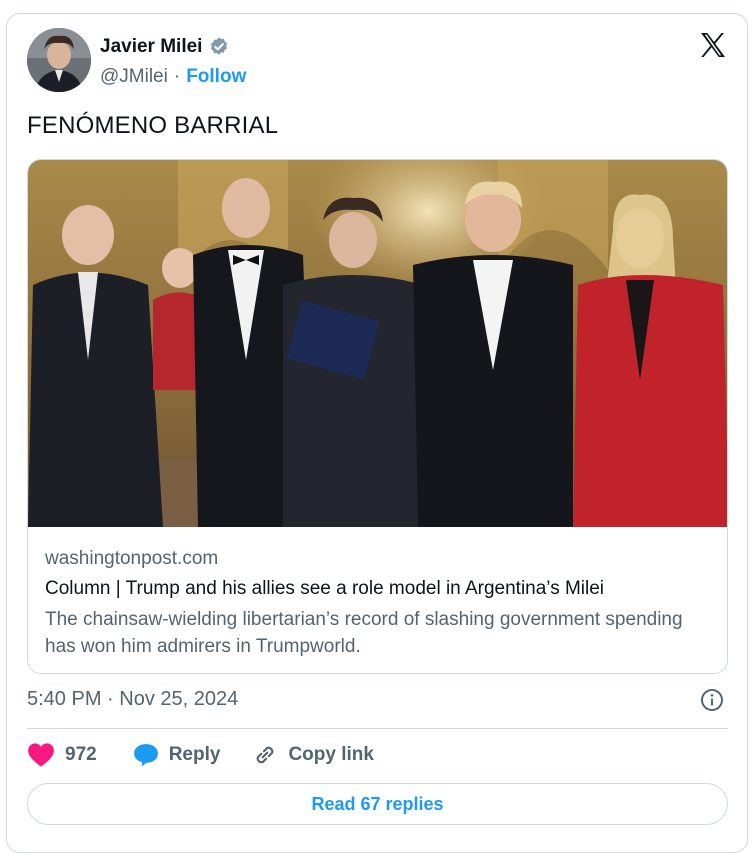 The height and width of the screenshot is (853, 754). I want to click on copy-link-action: Copy link, so click(313, 755).